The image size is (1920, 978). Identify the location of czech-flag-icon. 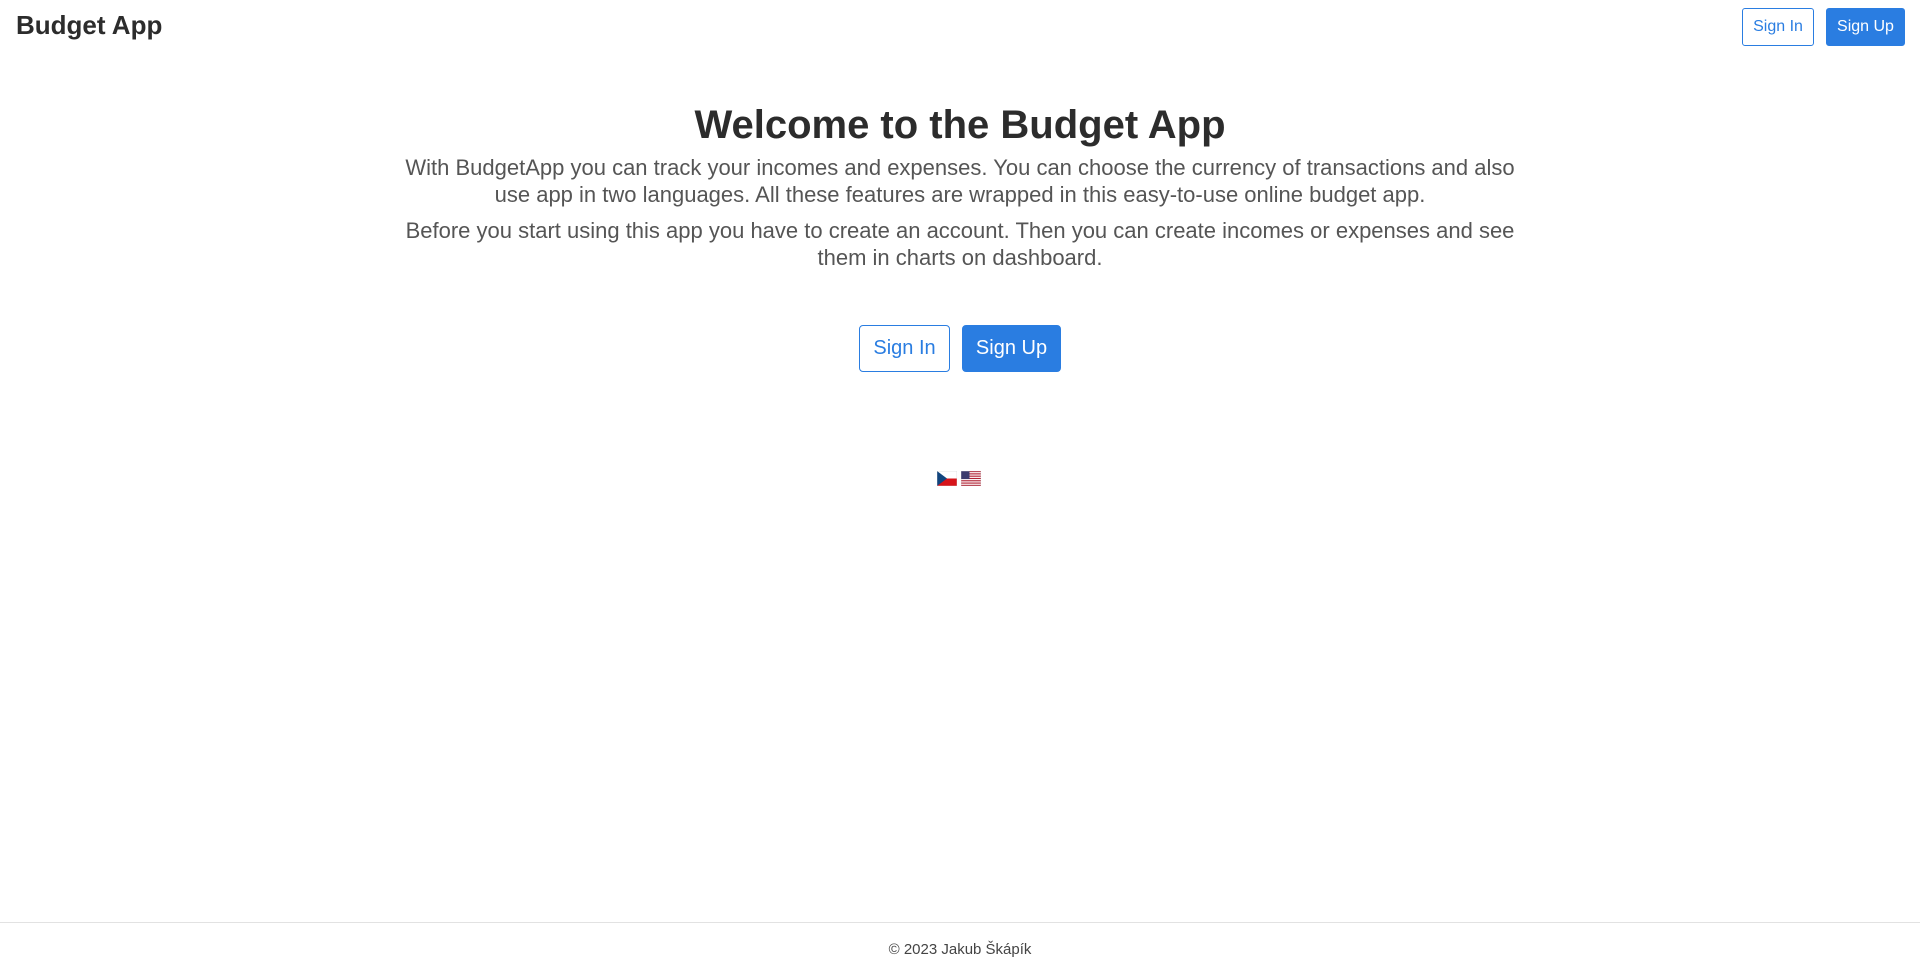
(947, 478).